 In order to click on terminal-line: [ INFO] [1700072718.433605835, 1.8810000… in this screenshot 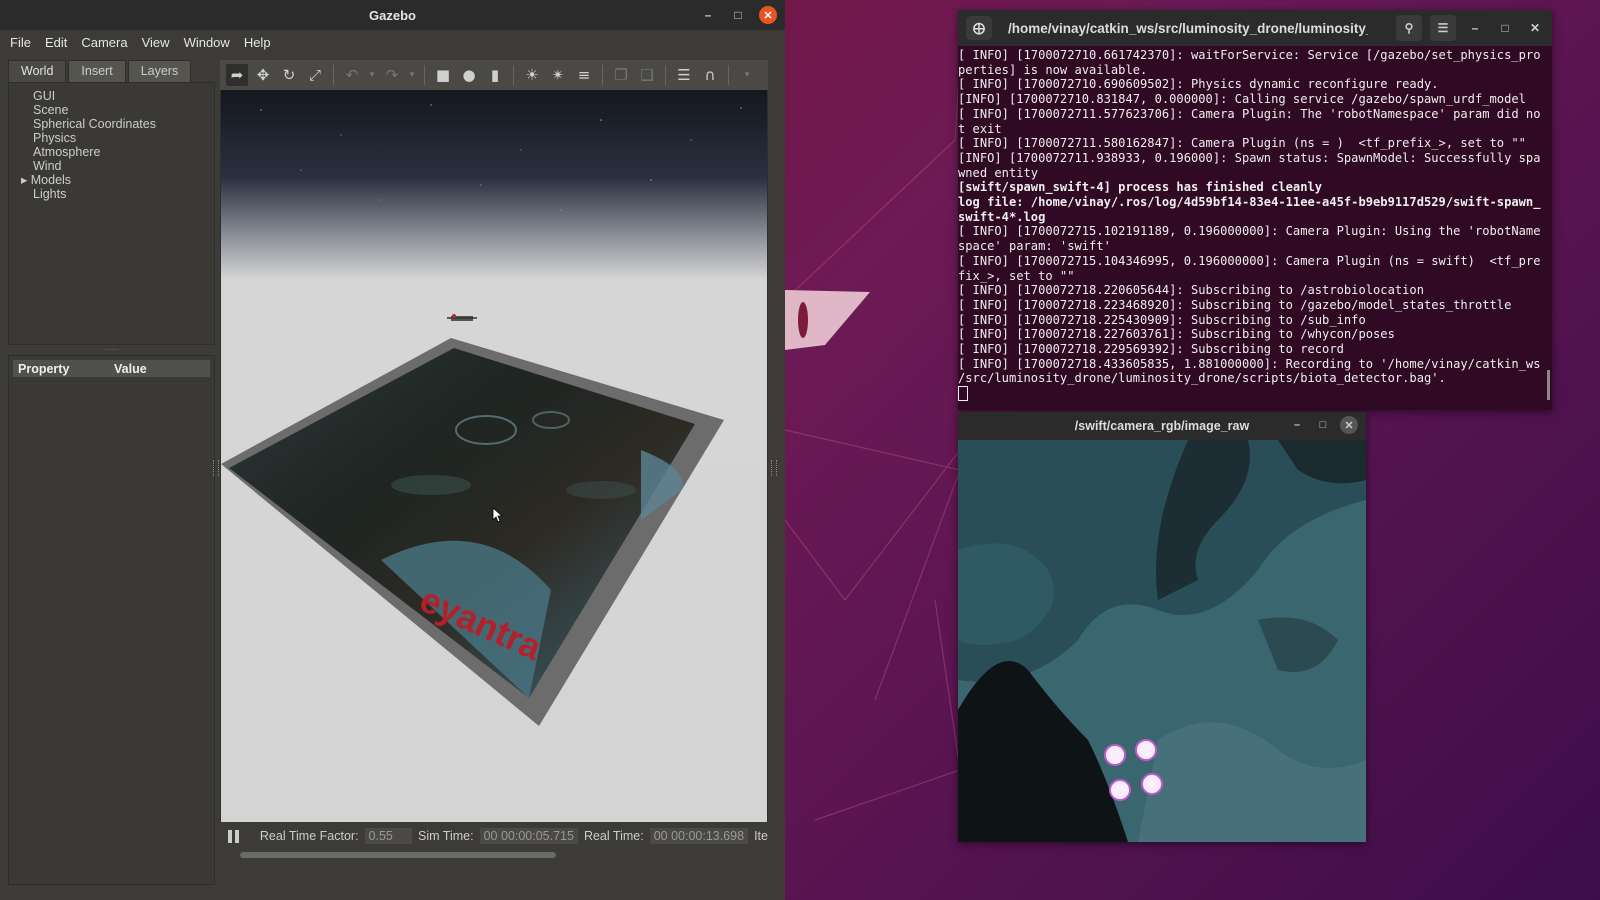, I will do `click(1249, 363)`.